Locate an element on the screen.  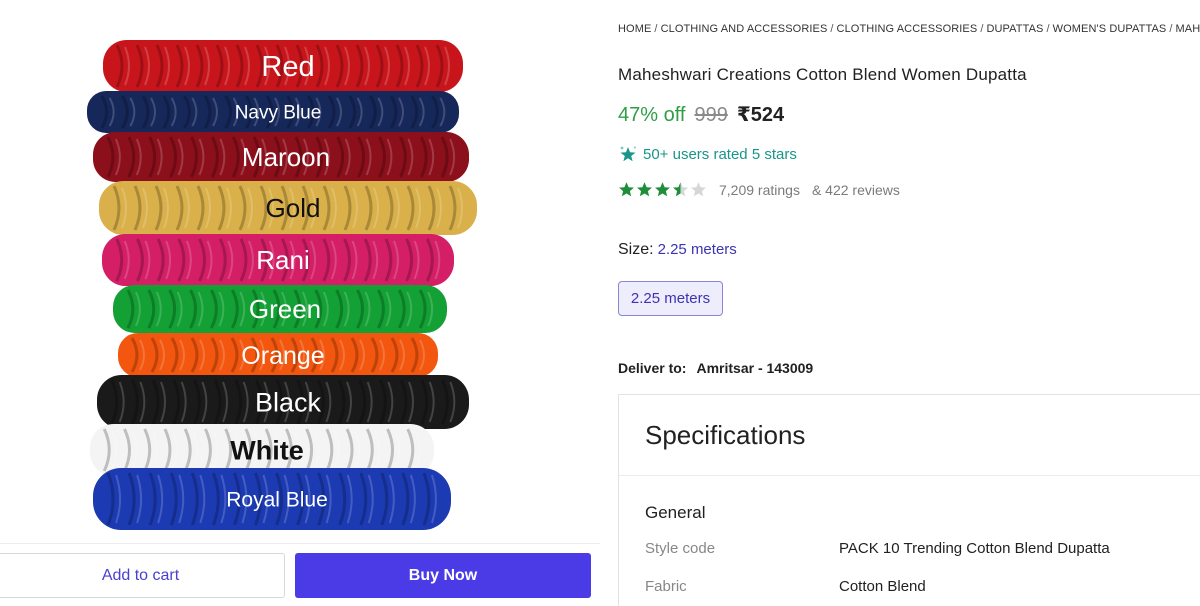
rated-text: 50+ users rated 5 stars is located at coordinates (720, 154).